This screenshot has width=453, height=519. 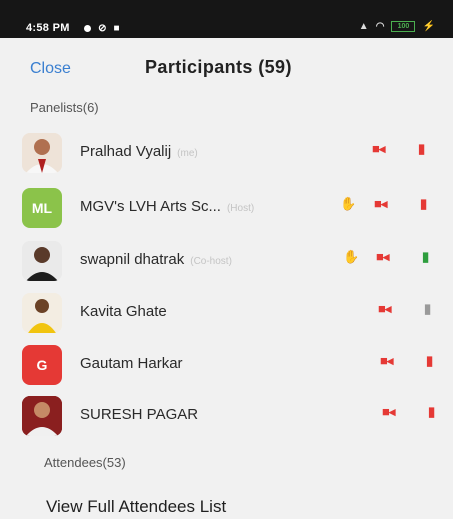 I want to click on participant-name: MGV's LVH Arts Sc... (Host), so click(x=167, y=206).